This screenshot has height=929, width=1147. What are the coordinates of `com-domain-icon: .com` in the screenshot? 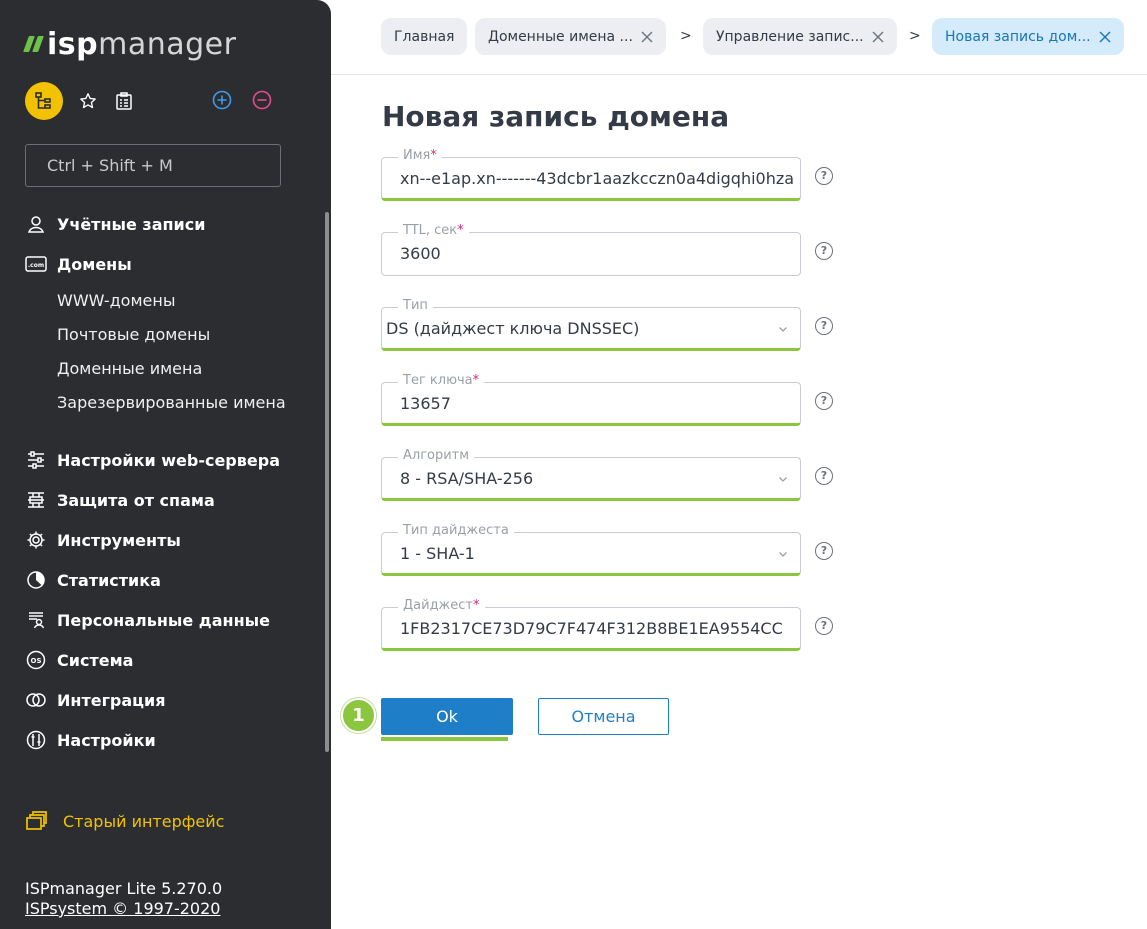 It's located at (36, 264).